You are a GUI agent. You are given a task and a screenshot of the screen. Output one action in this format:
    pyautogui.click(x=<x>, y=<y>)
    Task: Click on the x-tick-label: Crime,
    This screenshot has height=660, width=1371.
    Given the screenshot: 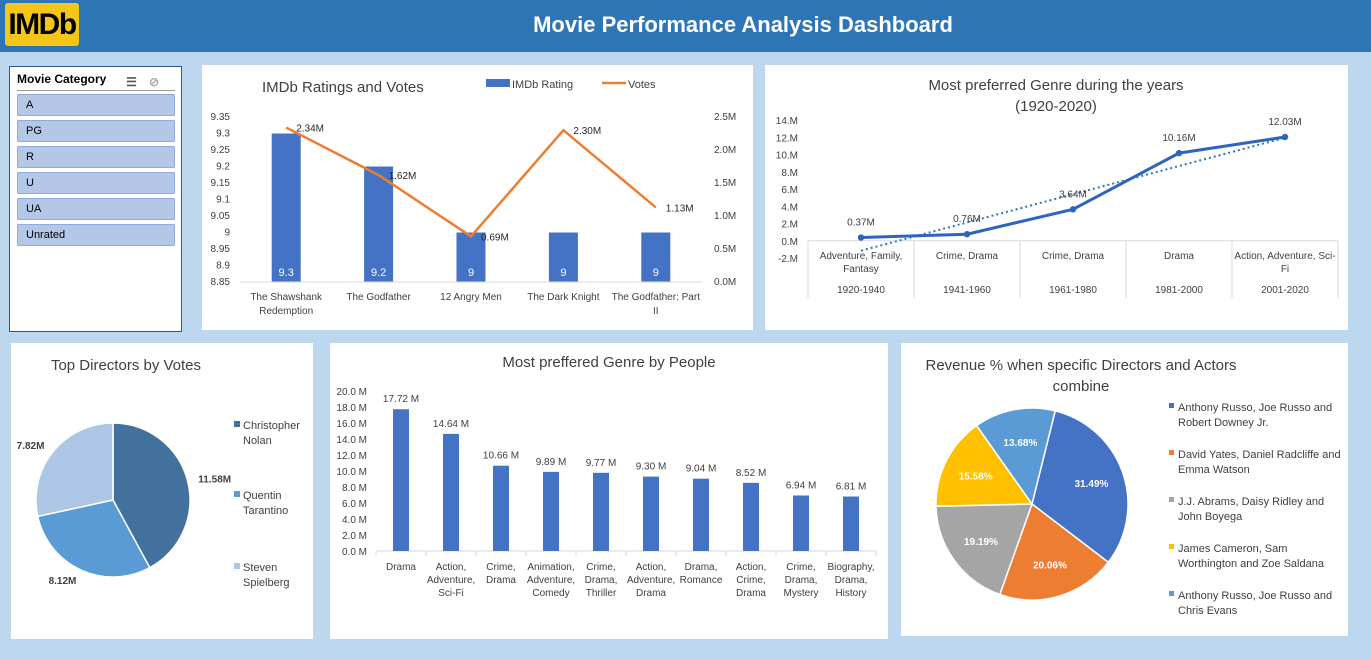 What is the action you would take?
    pyautogui.click(x=800, y=567)
    